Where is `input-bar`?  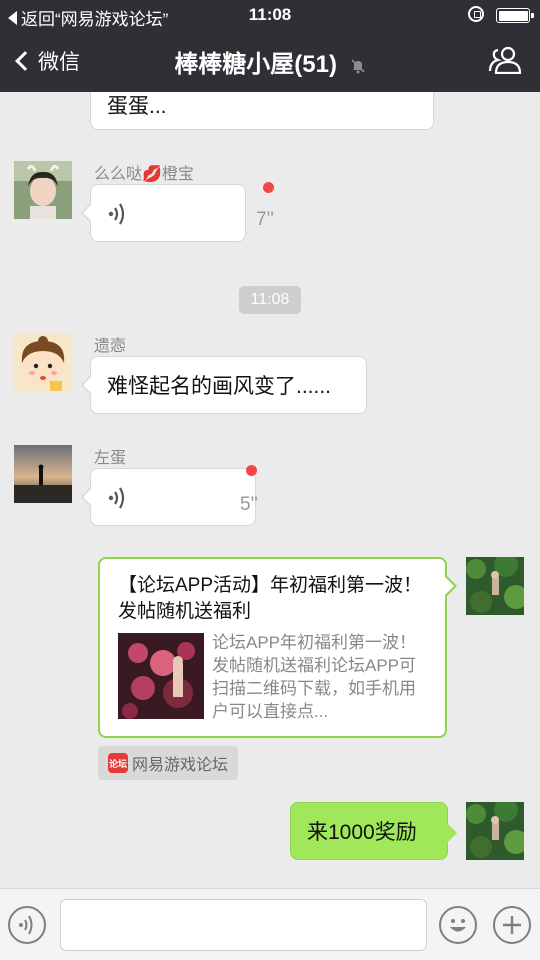 input-bar is located at coordinates (270, 924).